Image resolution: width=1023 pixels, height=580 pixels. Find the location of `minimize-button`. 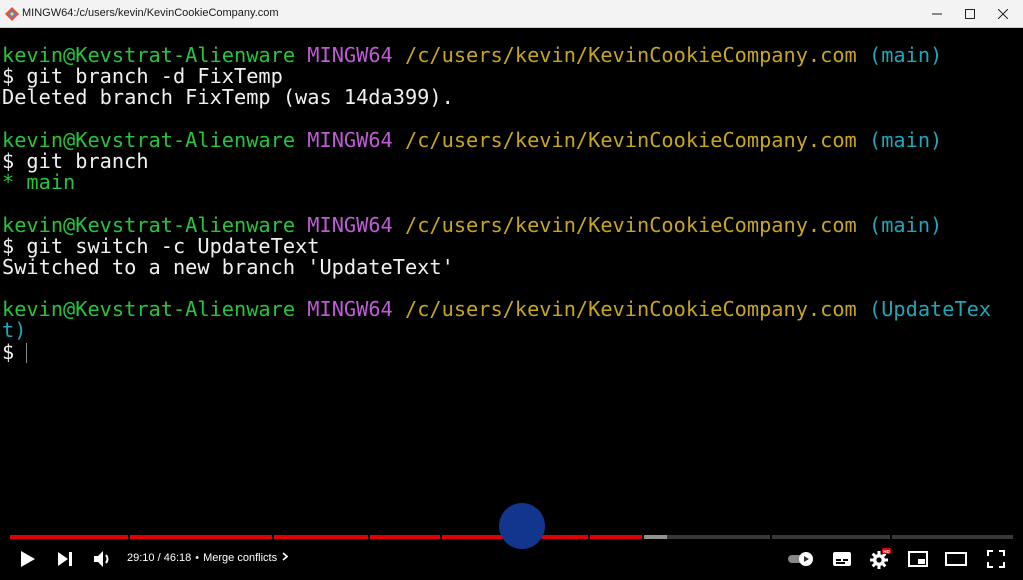

minimize-button is located at coordinates (936, 14).